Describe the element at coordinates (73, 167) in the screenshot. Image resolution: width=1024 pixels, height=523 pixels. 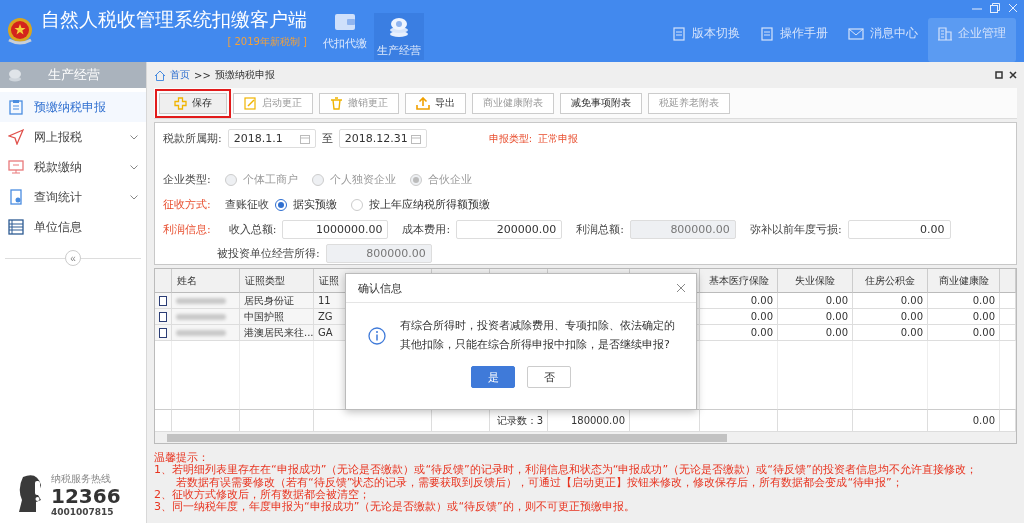
I see `sidebar-item: 税款缴纳` at that location.